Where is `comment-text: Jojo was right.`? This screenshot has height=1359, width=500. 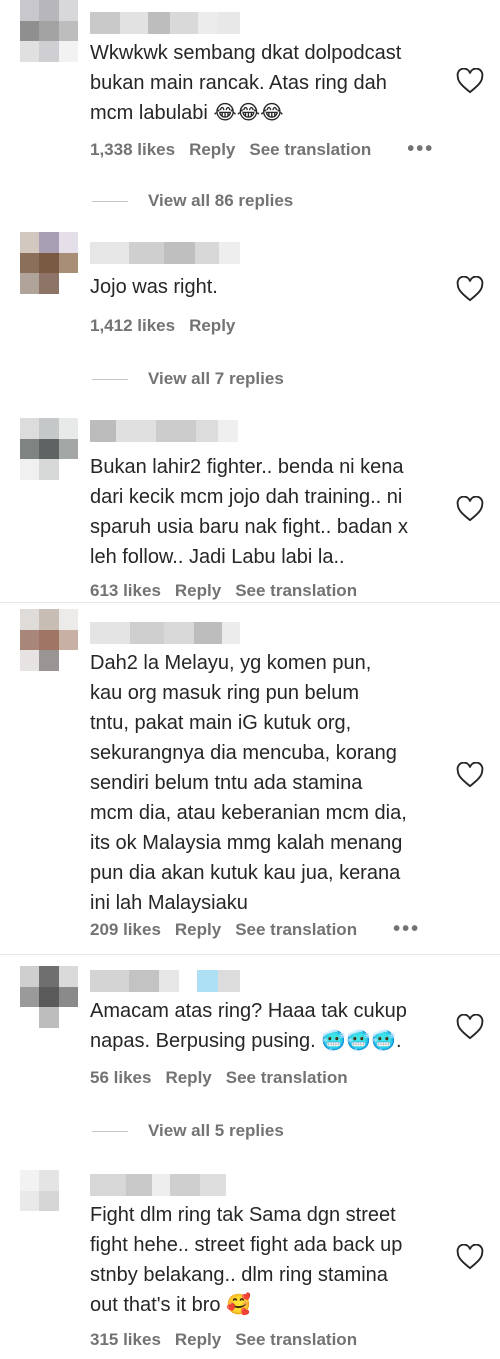 comment-text: Jojo was right. is located at coordinates (154, 287).